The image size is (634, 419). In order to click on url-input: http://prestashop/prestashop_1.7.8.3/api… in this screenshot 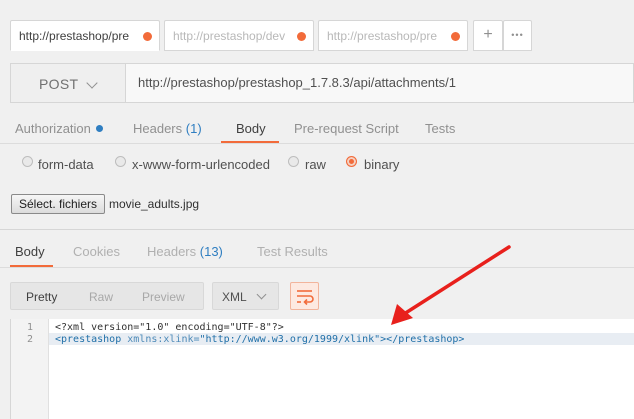, I will do `click(297, 82)`.